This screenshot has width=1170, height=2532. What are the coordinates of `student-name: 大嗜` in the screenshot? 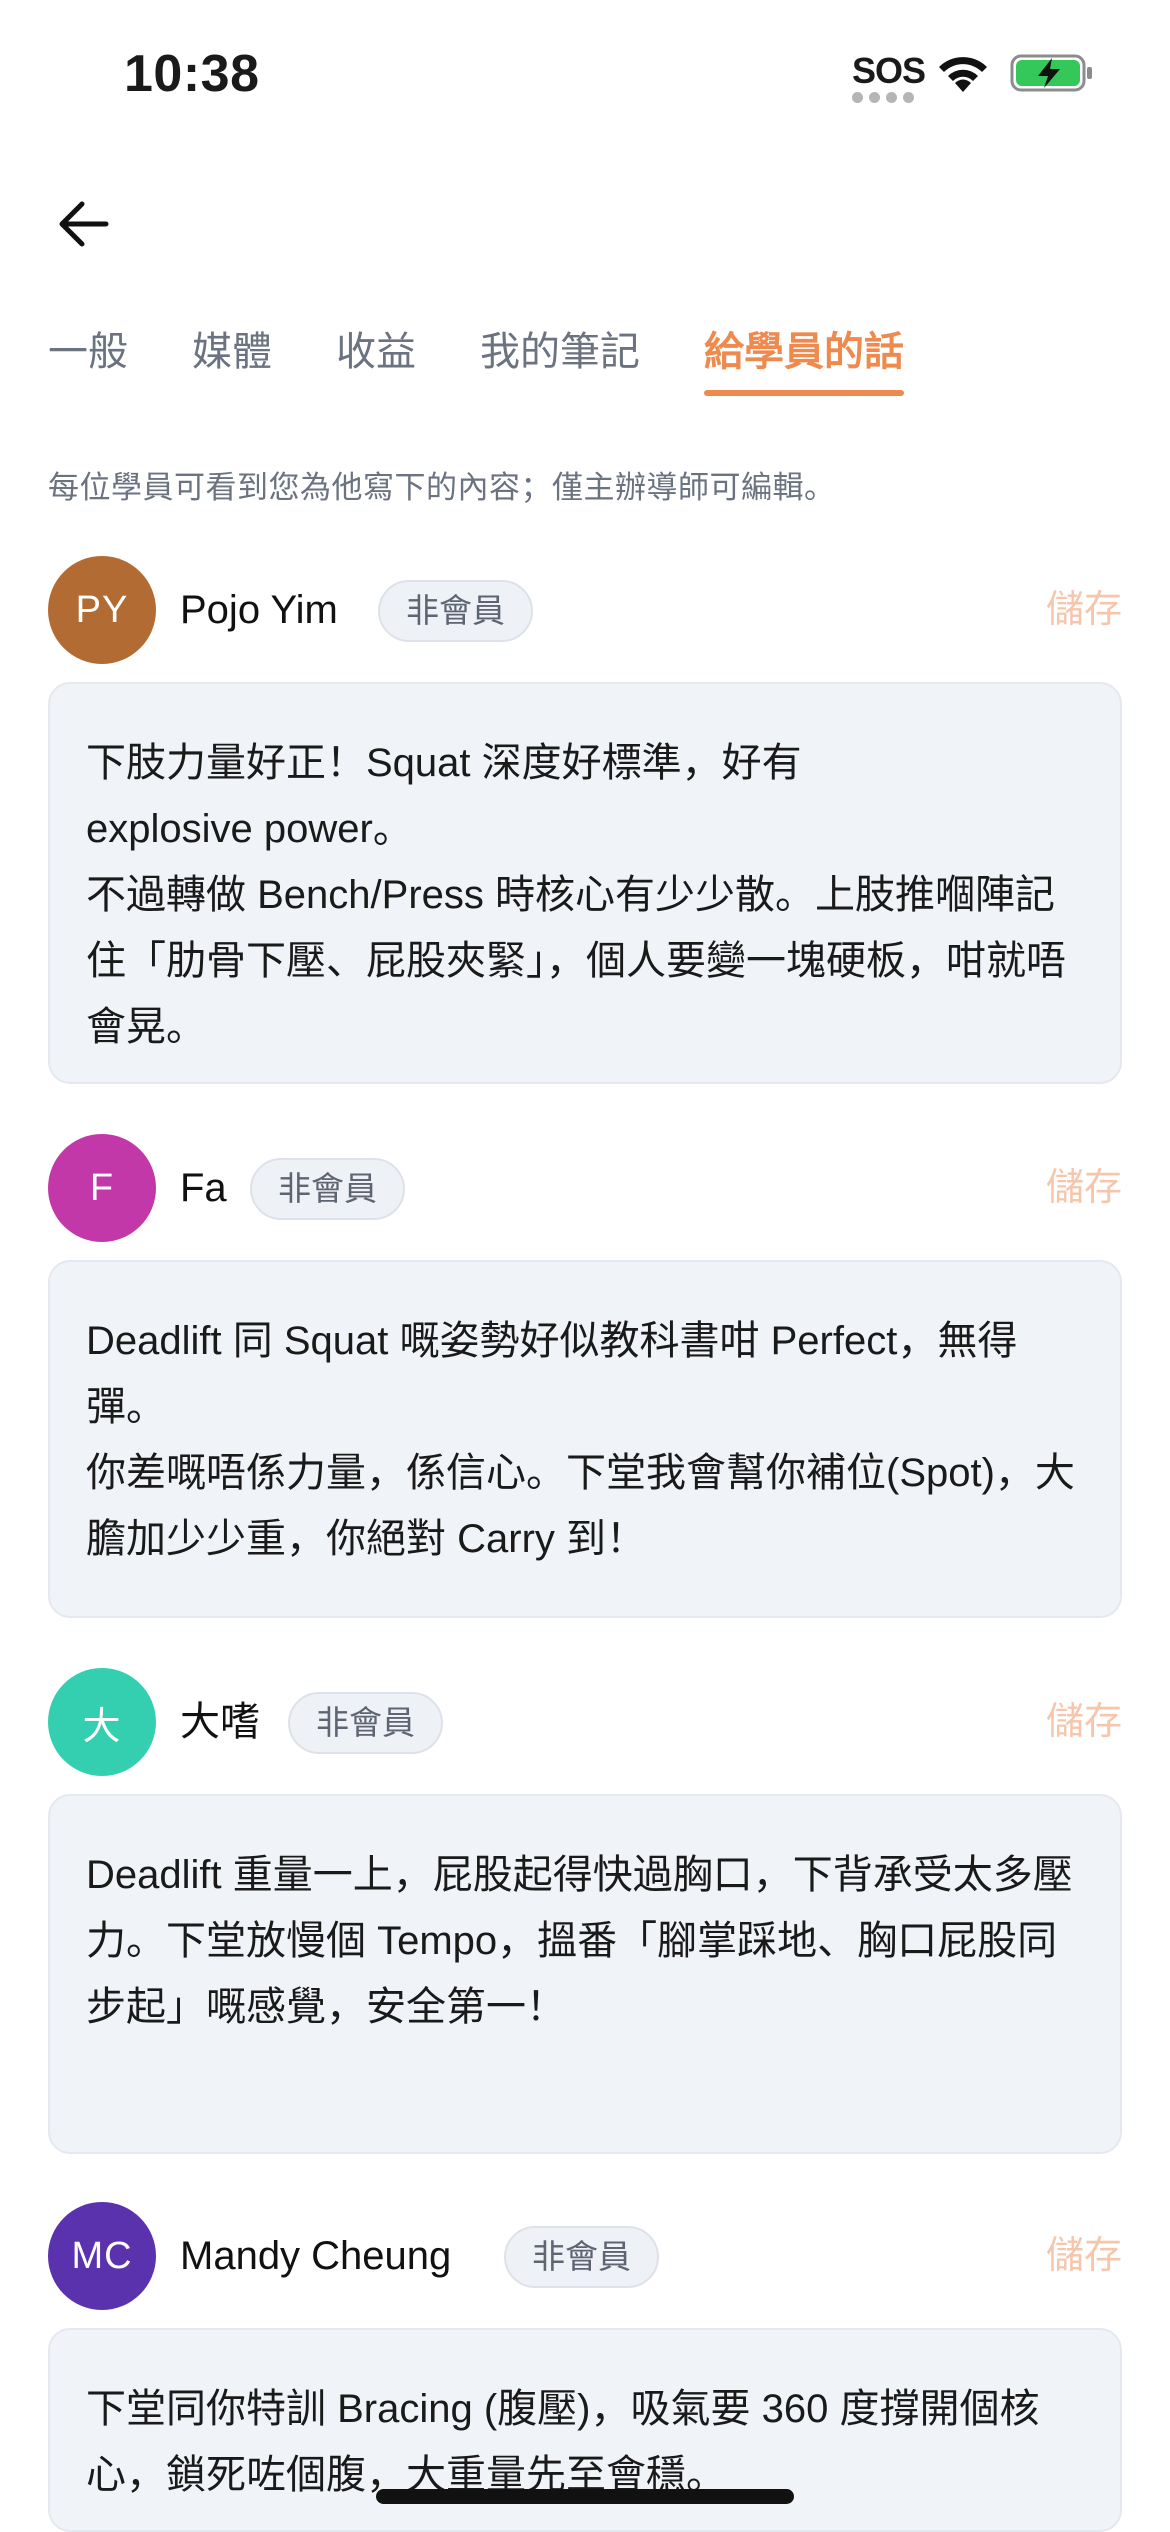 It's located at (220, 1722).